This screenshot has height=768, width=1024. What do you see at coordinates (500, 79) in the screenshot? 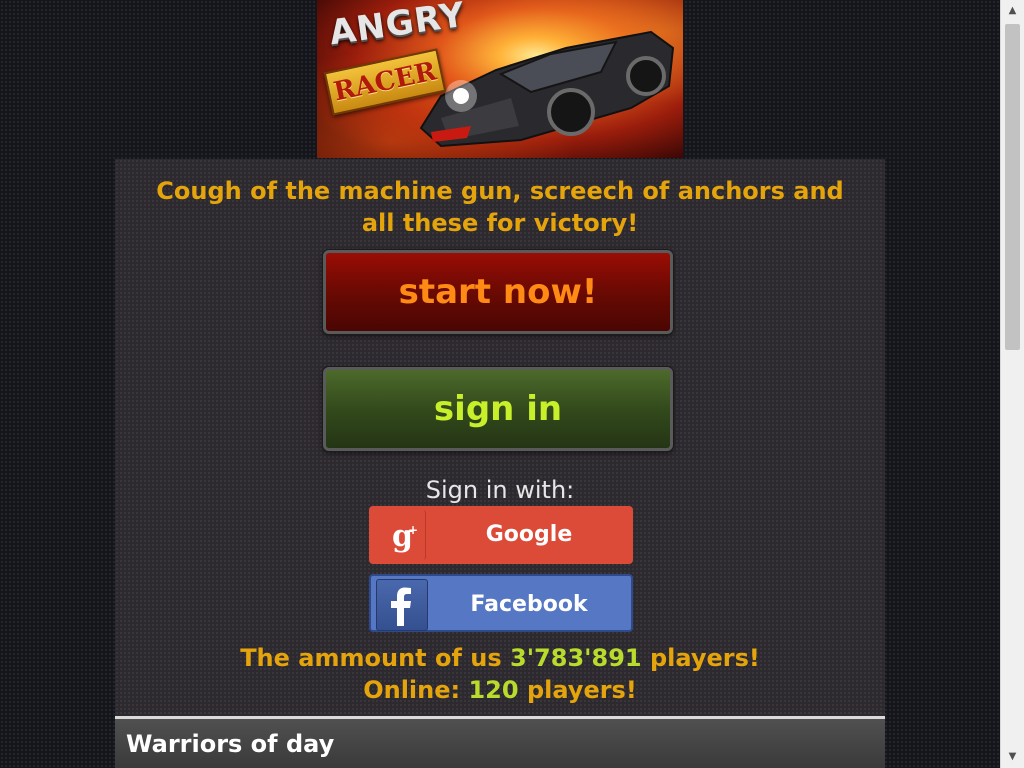
I see `game-banner: ANGRY RACER` at bounding box center [500, 79].